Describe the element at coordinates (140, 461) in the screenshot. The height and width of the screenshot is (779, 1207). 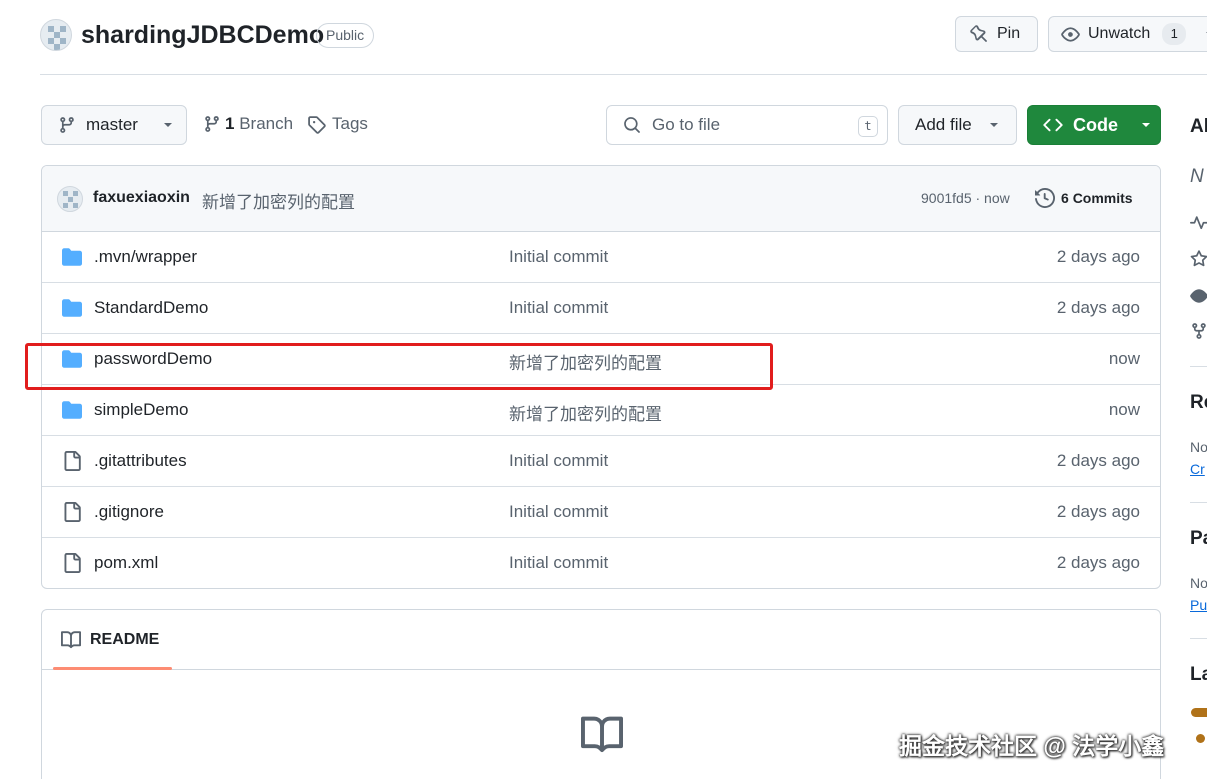
I see `file-name-link: .gitattributes` at that location.